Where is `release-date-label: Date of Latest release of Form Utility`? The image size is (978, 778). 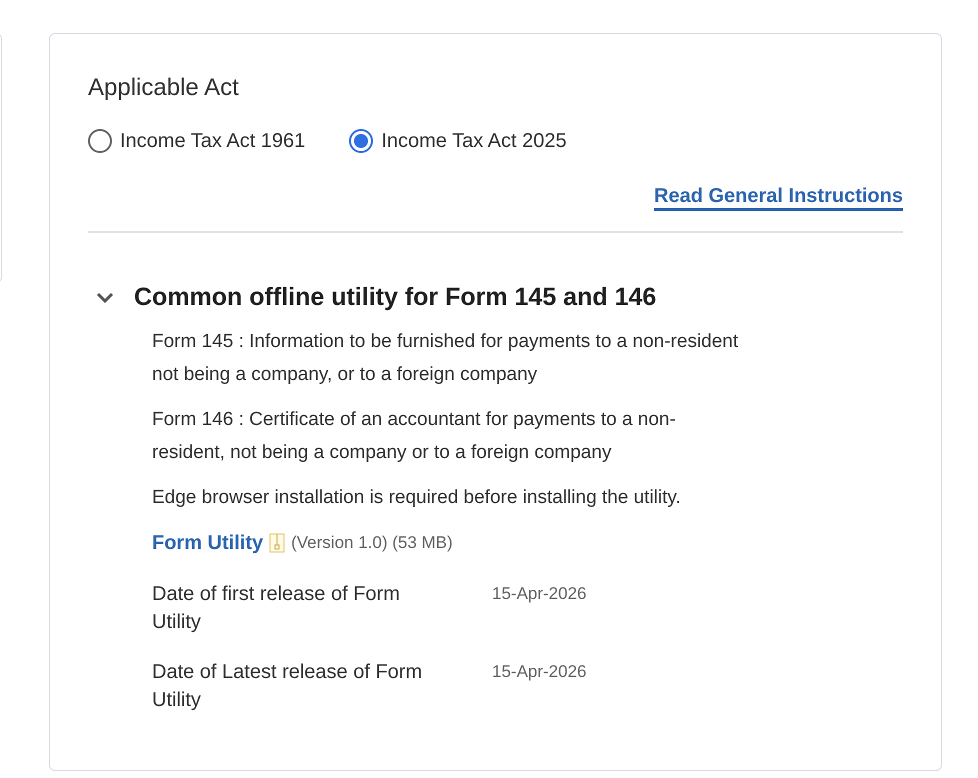
release-date-label: Date of Latest release of Form Utility is located at coordinates (288, 686).